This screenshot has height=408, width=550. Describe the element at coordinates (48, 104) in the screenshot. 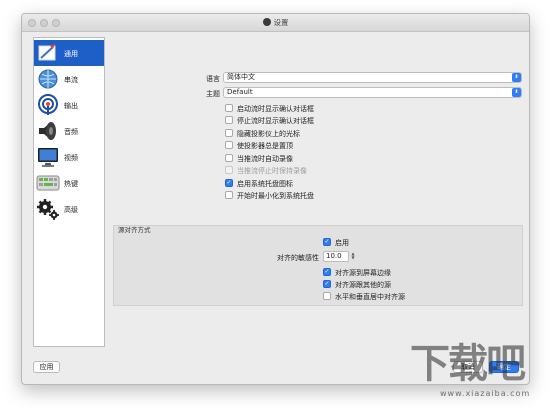

I see `output-icon` at that location.